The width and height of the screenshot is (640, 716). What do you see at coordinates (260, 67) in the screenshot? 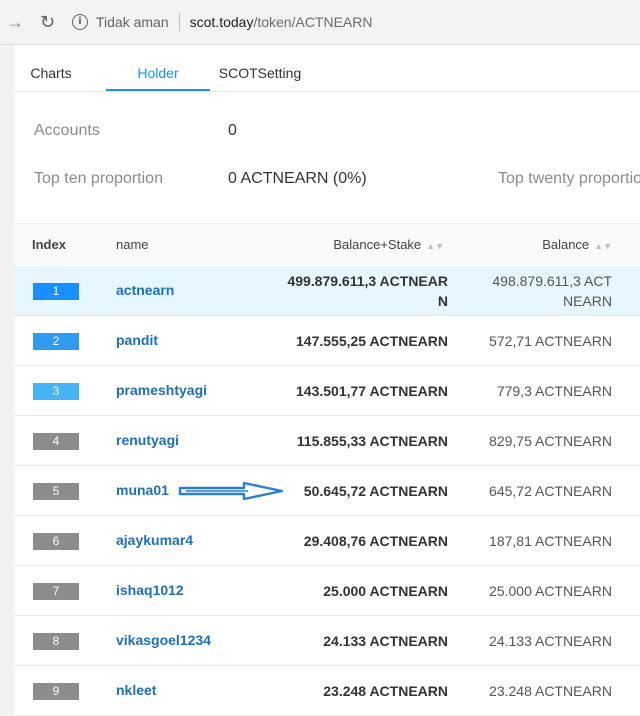
I see `tab-scotsetting: SCOTSetting` at bounding box center [260, 67].